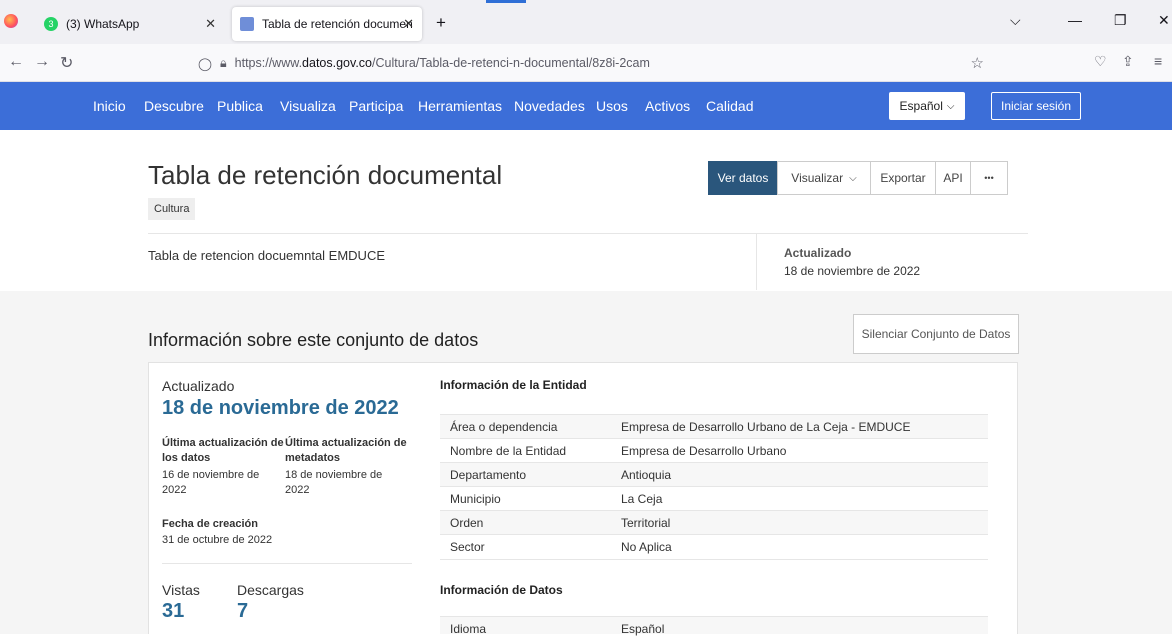 This screenshot has height=636, width=1172. Describe the element at coordinates (953, 178) in the screenshot. I see `api-button: API` at that location.